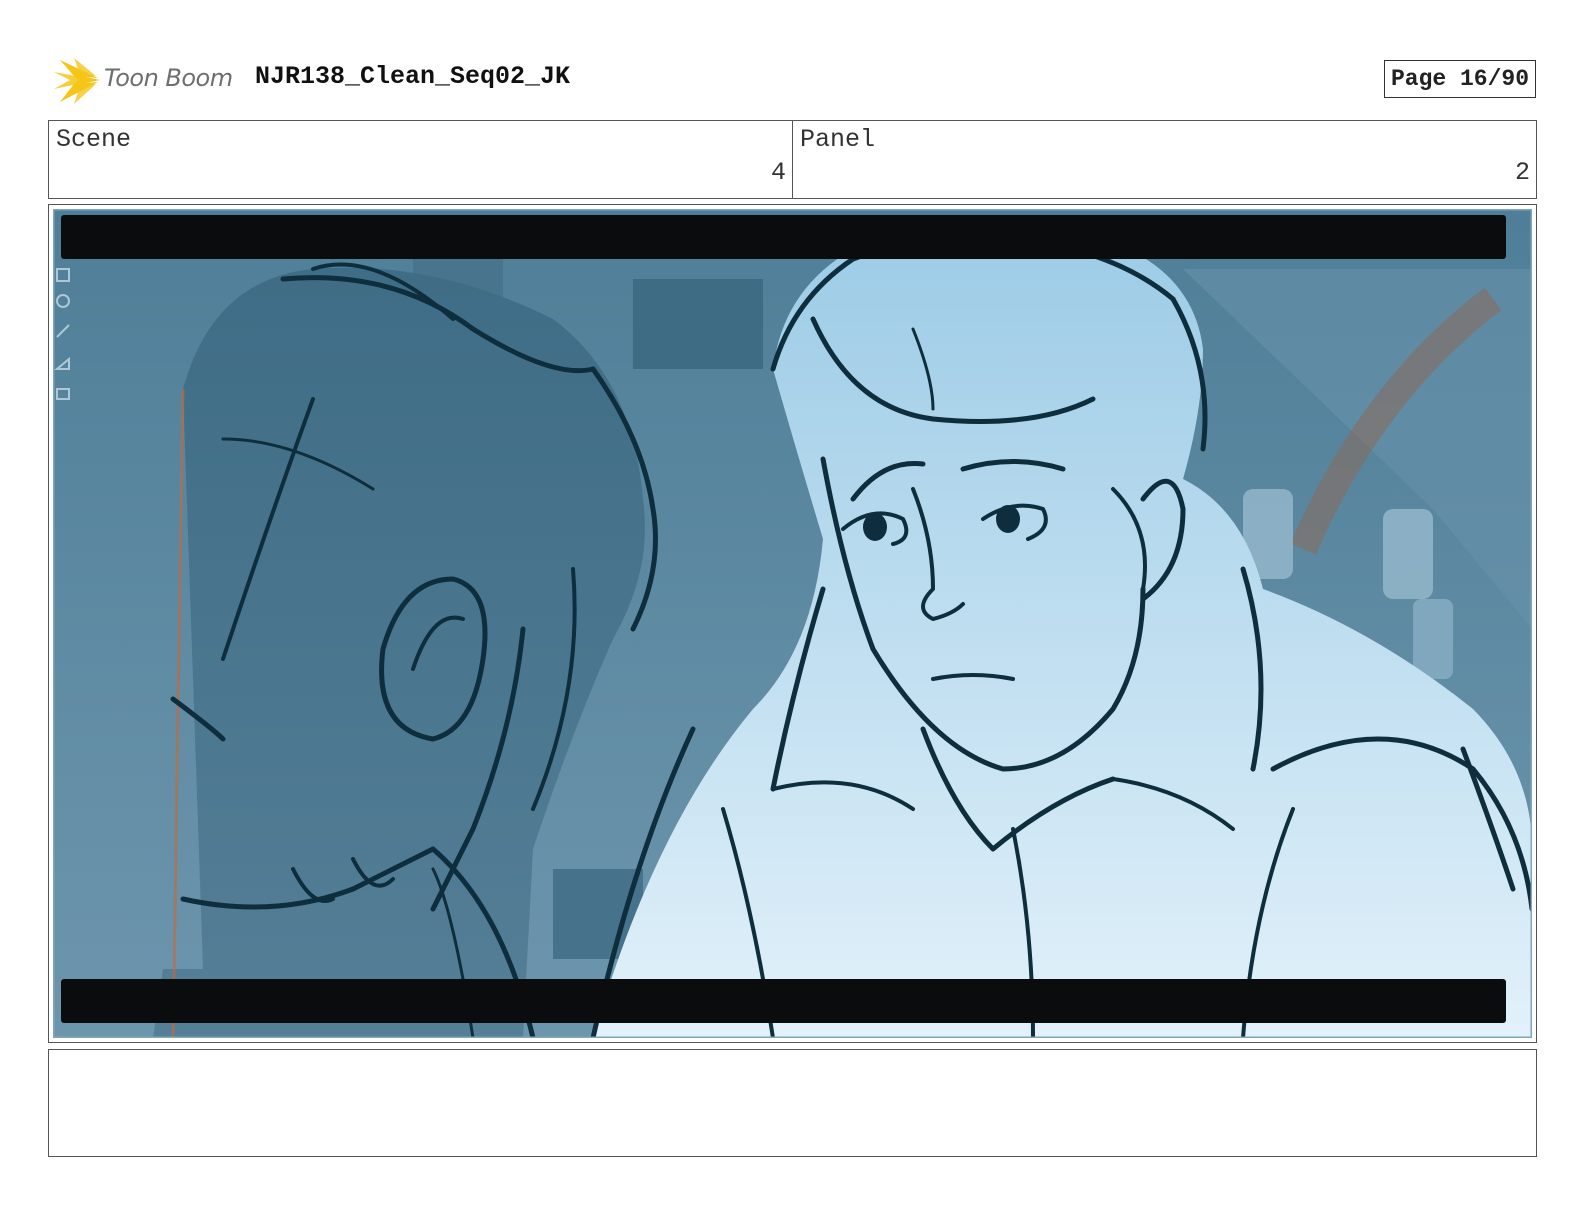 This screenshot has width=1584, height=1224. Describe the element at coordinates (420, 159) in the screenshot. I see `scene-cell: Scene 4` at that location.